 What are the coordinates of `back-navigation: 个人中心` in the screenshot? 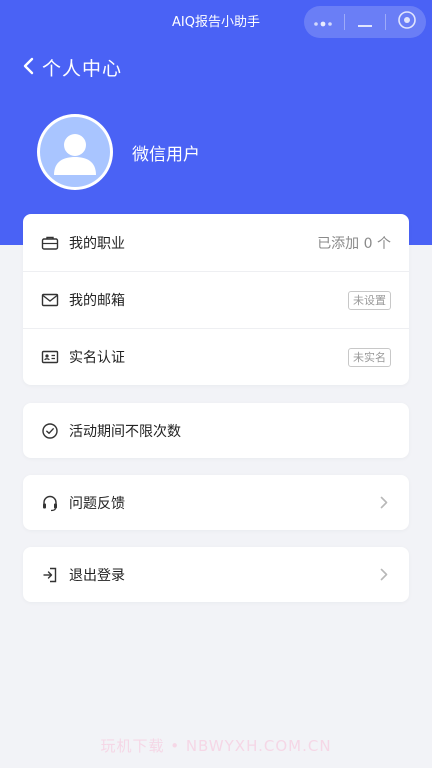 It's located at (72, 67).